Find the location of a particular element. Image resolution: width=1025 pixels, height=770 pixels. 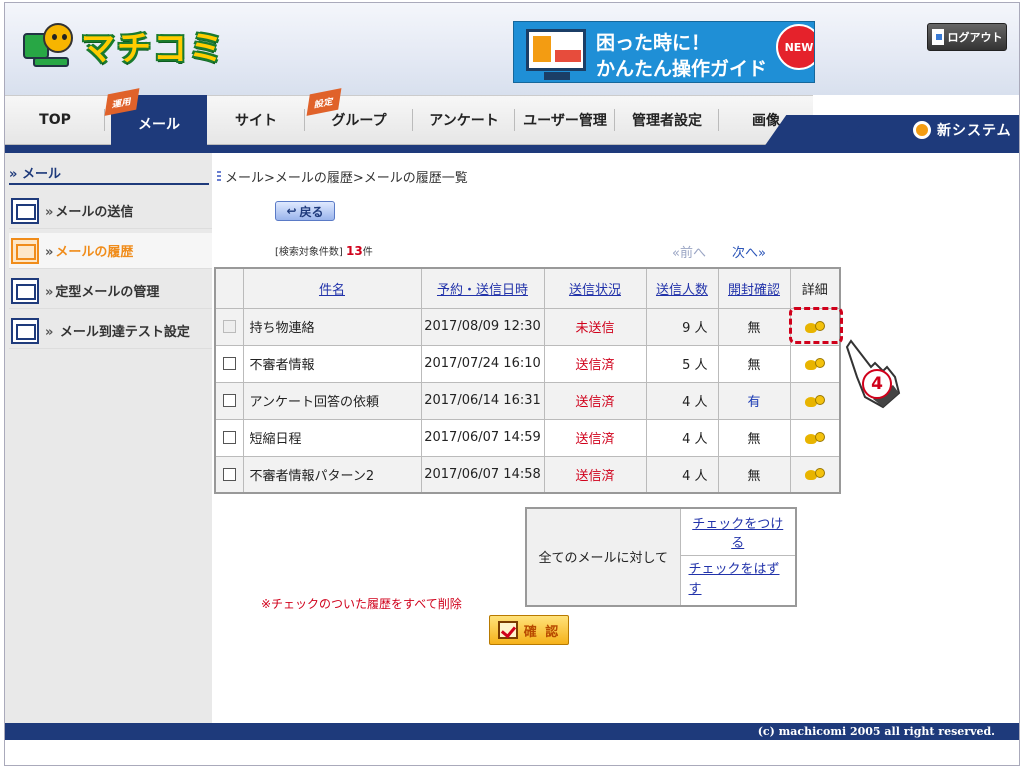

header-status: 送信状況 is located at coordinates (595, 288).